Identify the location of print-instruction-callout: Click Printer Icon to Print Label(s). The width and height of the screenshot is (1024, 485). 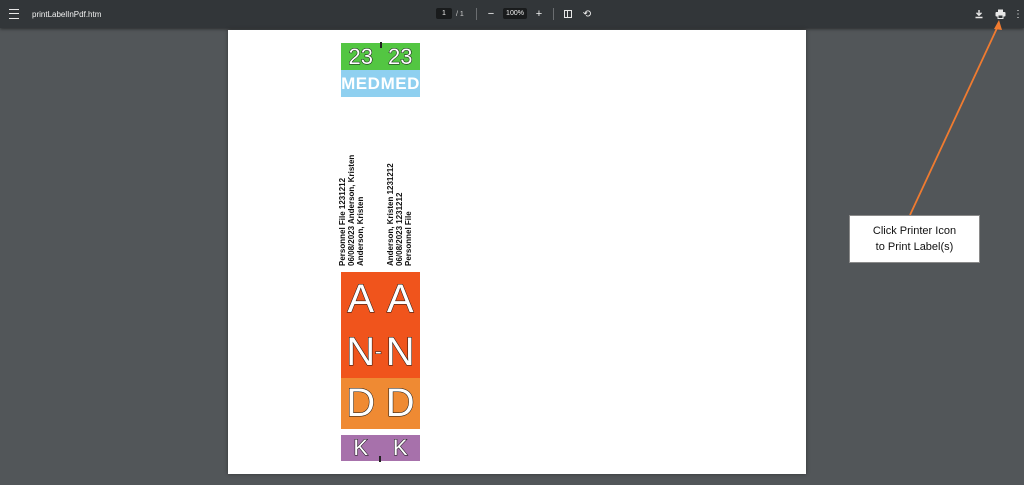
(914, 239).